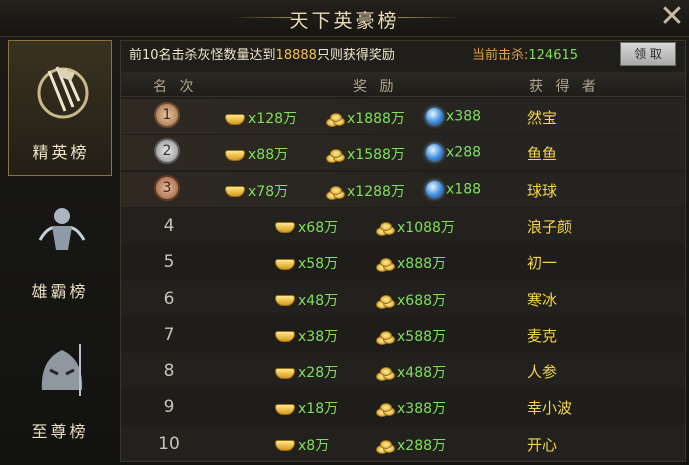 This screenshot has width=689, height=465. I want to click on winner-name: 开心, so click(542, 444).